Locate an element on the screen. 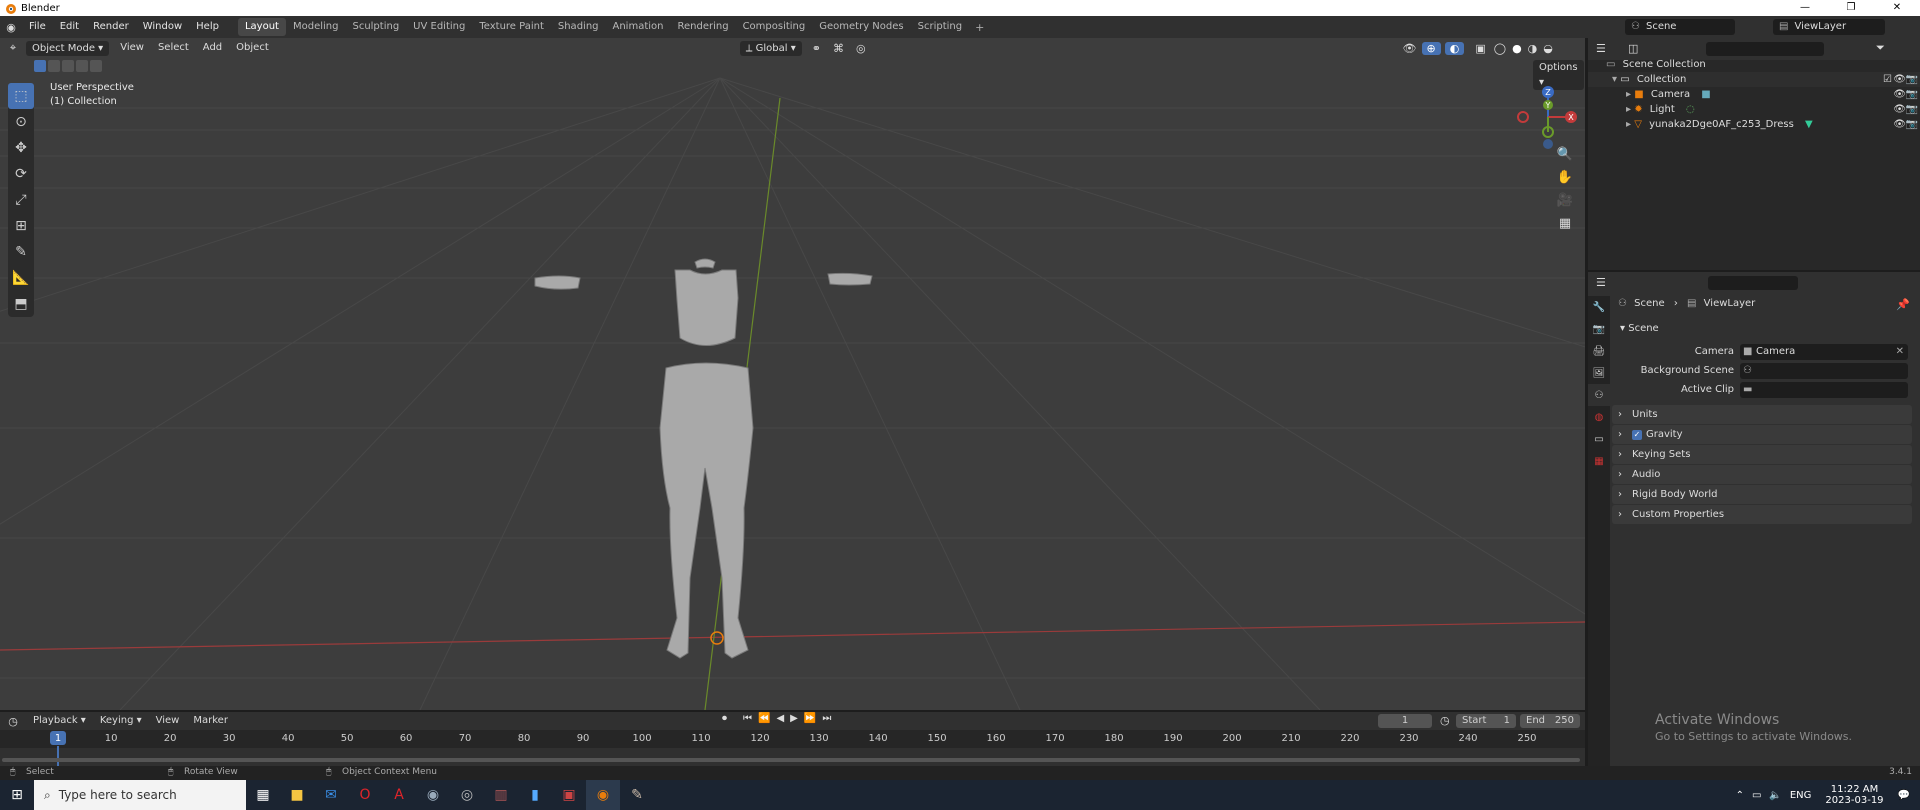 Image resolution: width=1920 pixels, height=810 pixels. opera-icon: O is located at coordinates (365, 795).